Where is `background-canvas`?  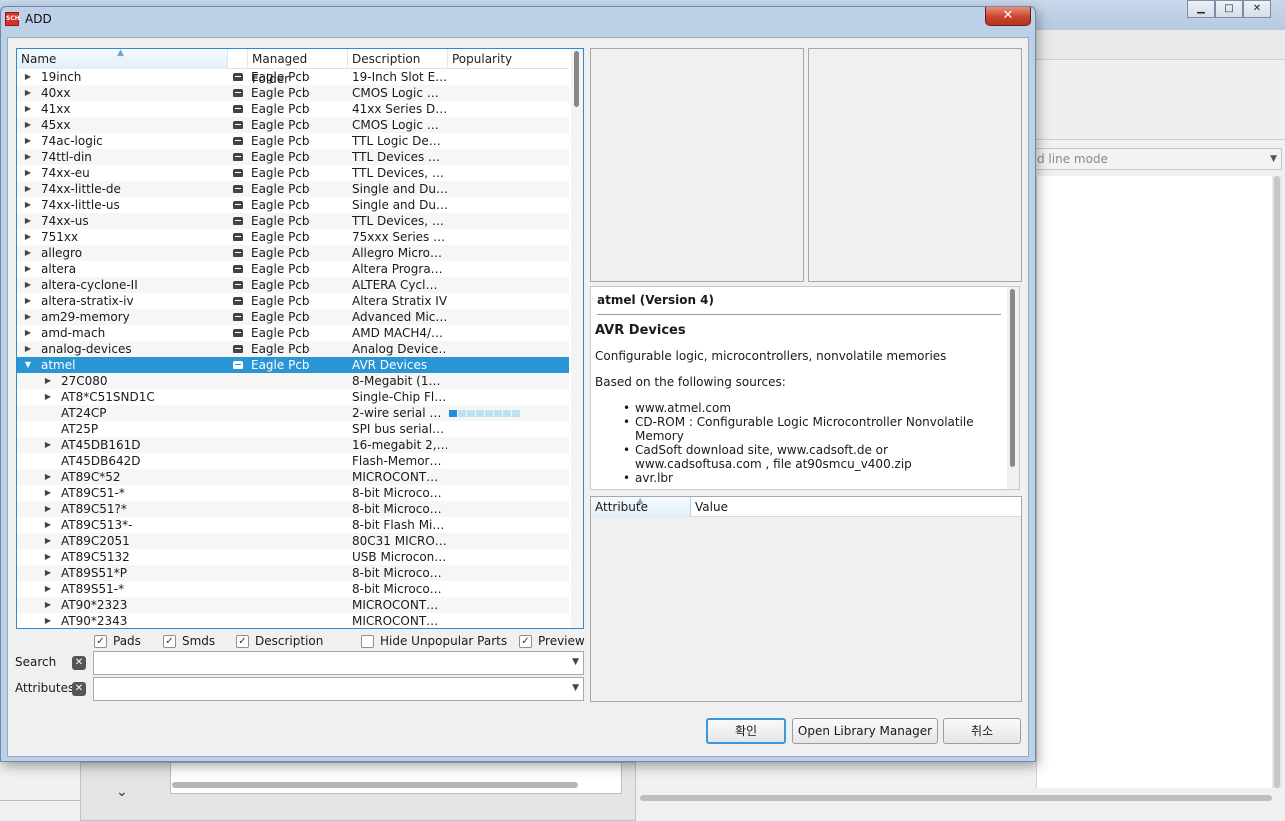
background-canvas is located at coordinates (1155, 482).